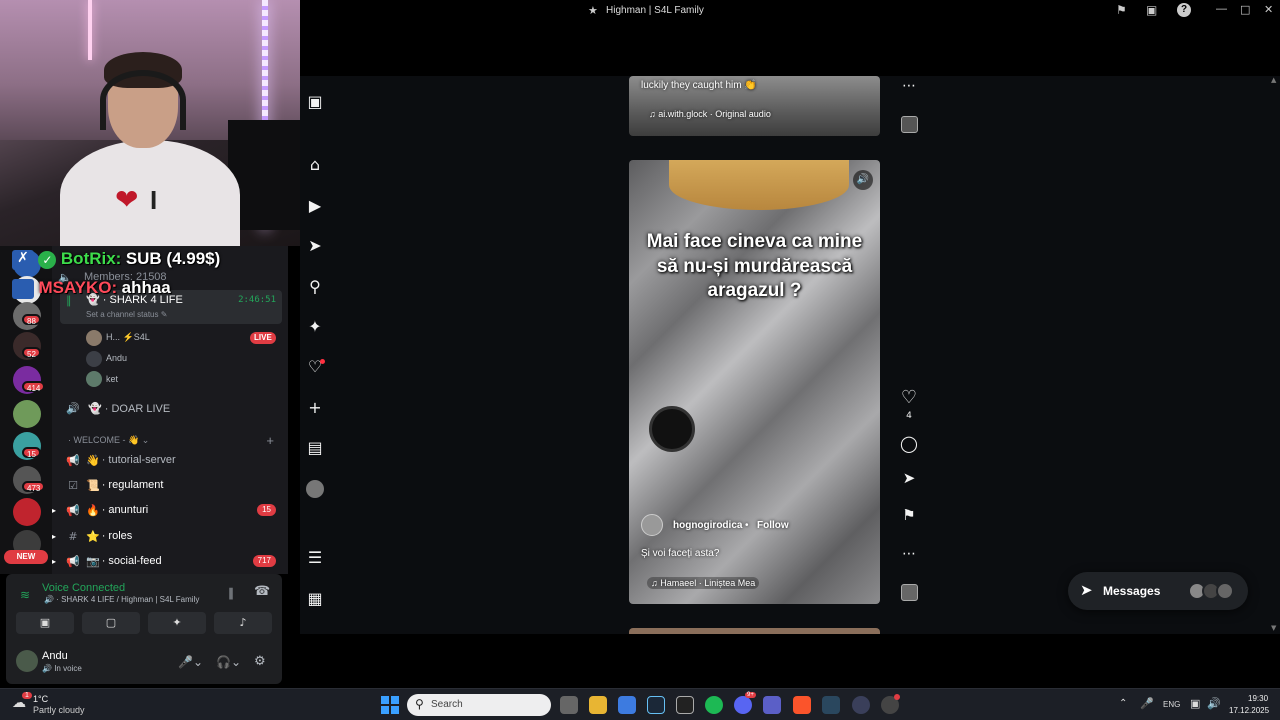  Describe the element at coordinates (909, 397) in the screenshot. I see `like-heart-icon: ♡` at that location.